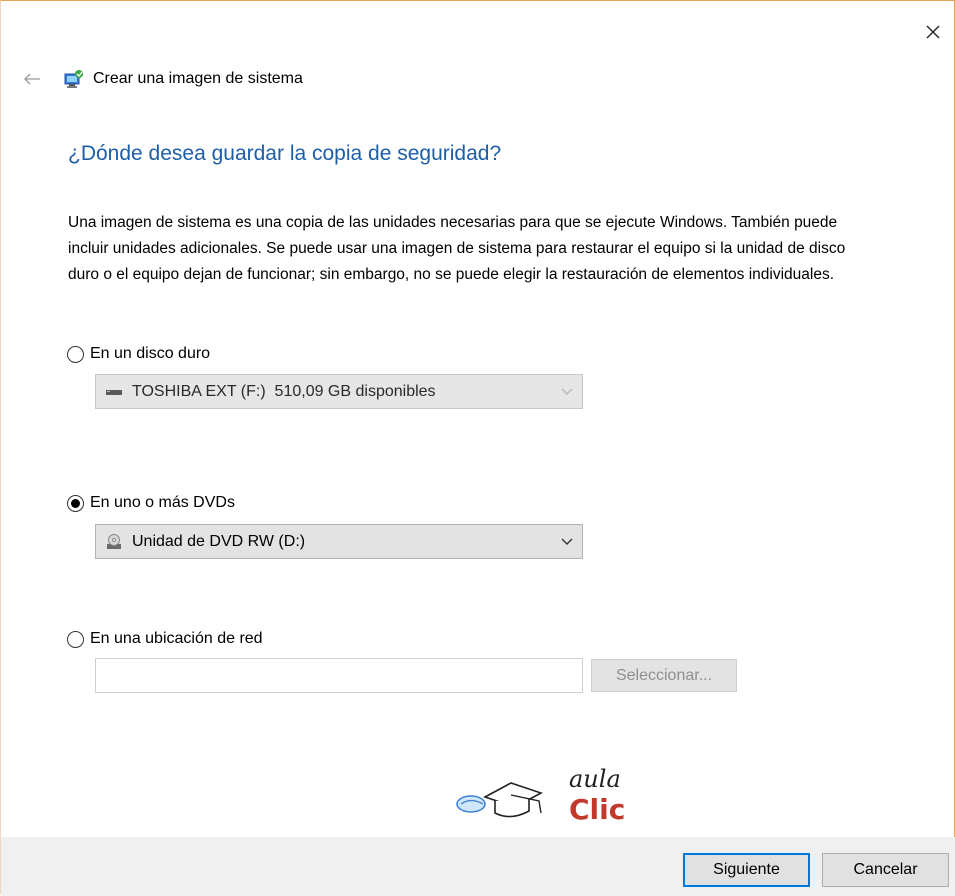  I want to click on radio-button-dvd, so click(75, 503).